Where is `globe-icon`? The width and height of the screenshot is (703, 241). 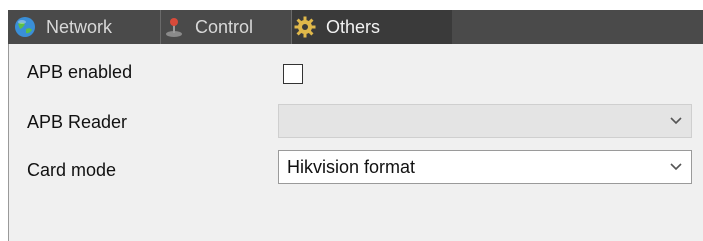
globe-icon is located at coordinates (25, 27).